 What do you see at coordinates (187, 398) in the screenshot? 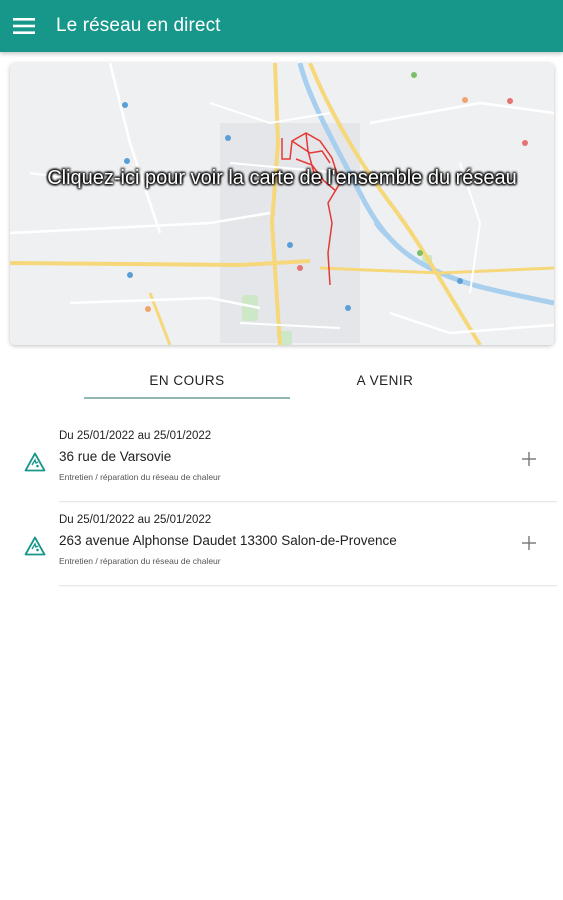
I see `tab-indicator` at bounding box center [187, 398].